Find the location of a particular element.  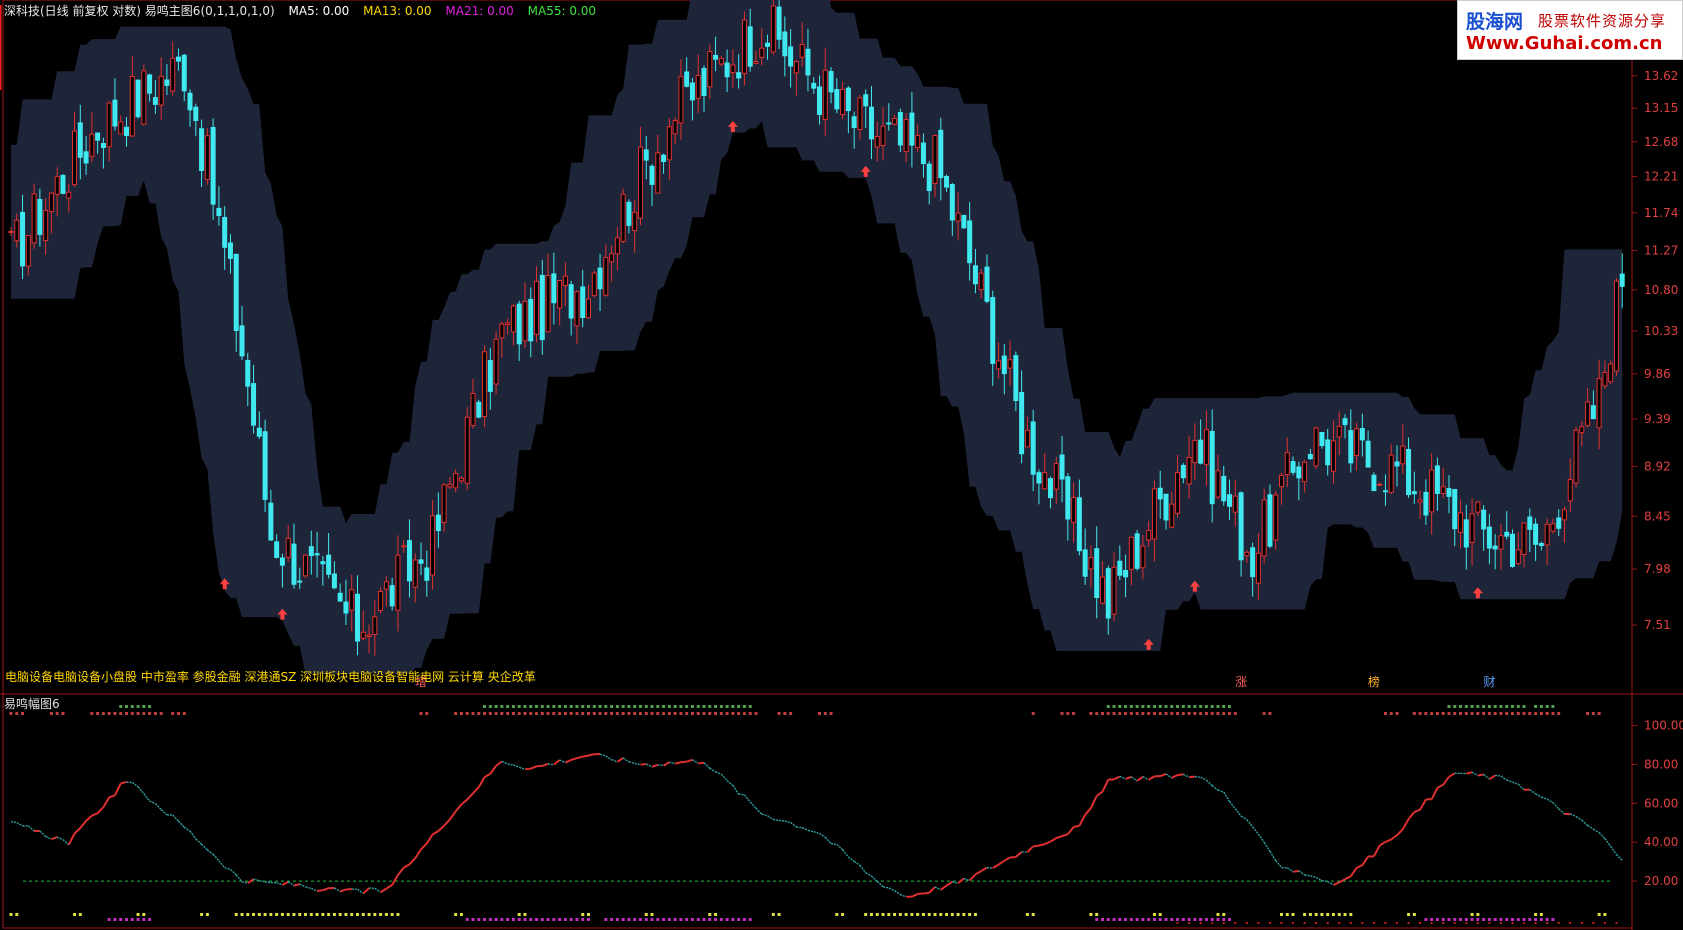

event-marker-1: 涨 is located at coordinates (1241, 681).